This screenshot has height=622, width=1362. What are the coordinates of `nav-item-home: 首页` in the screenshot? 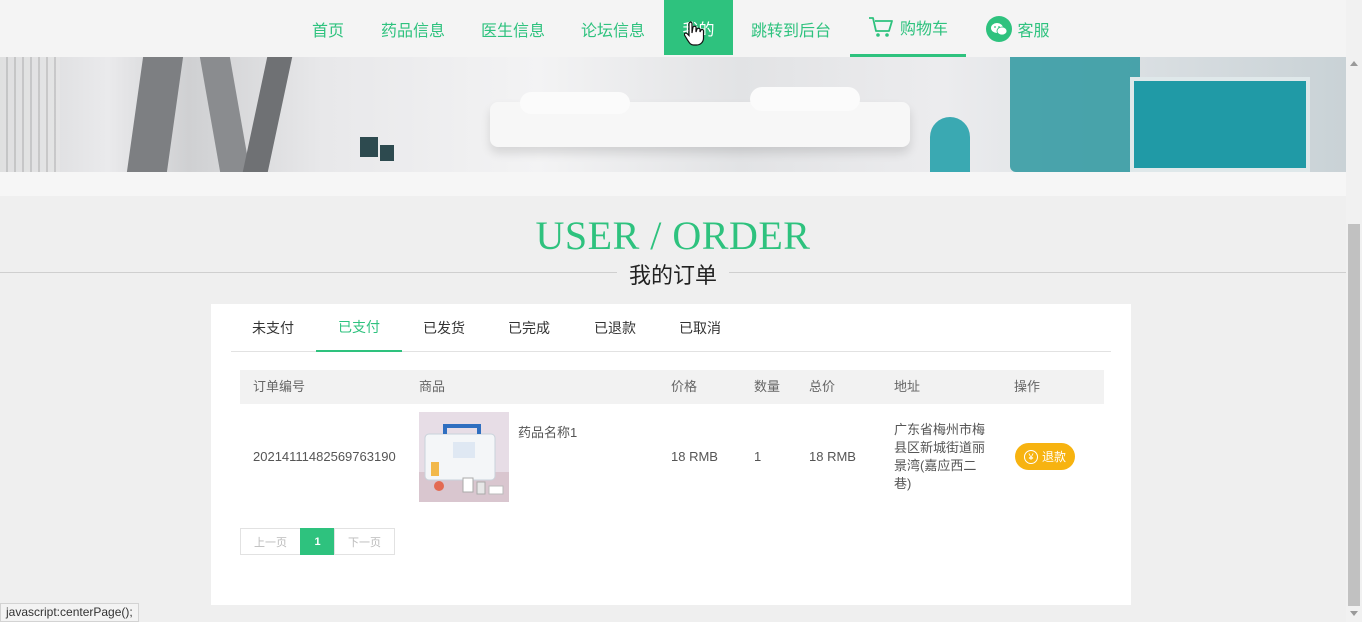 It's located at (328, 28).